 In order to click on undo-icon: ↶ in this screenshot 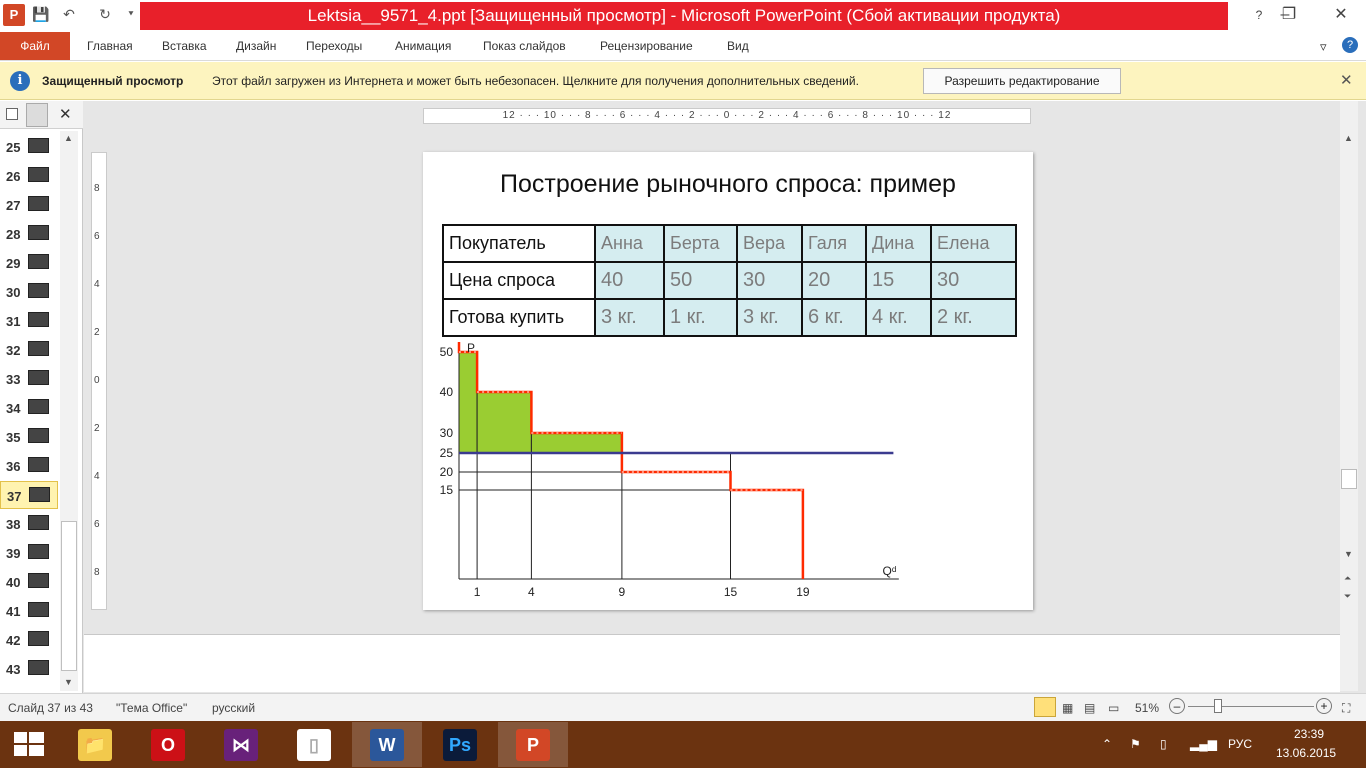, I will do `click(69, 14)`.